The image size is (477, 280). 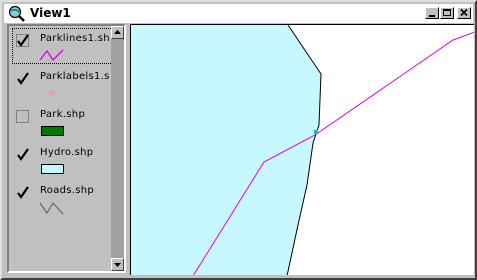 I want to click on empty-checkbox-icon, so click(x=22, y=116).